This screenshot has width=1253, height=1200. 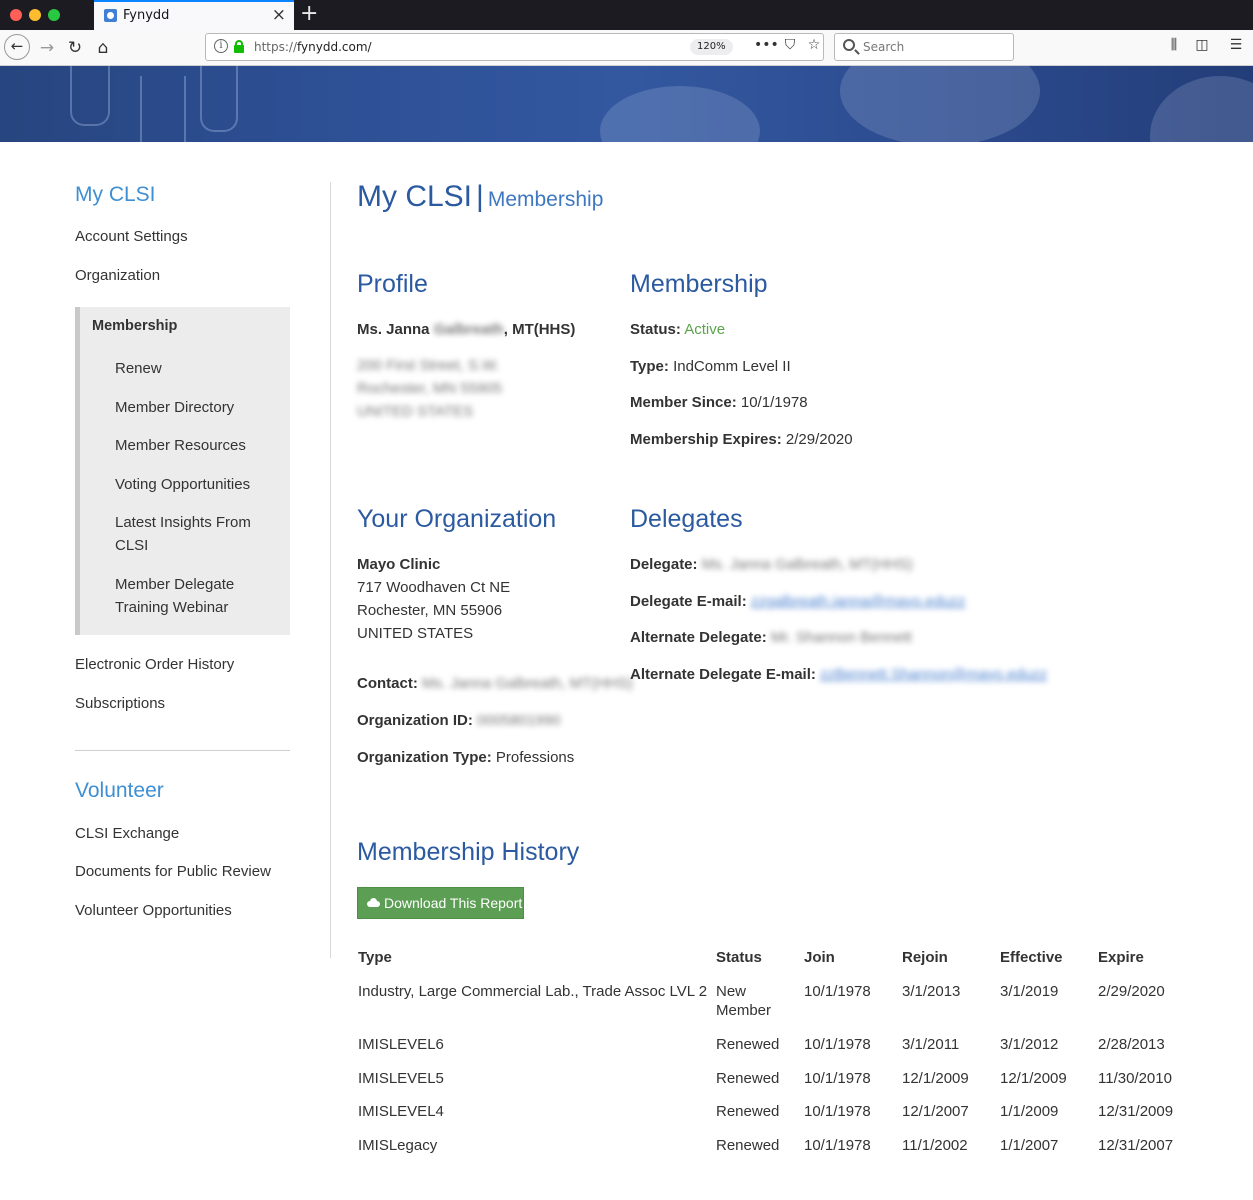 What do you see at coordinates (309, 14) in the screenshot?
I see `new-tab-button: +` at bounding box center [309, 14].